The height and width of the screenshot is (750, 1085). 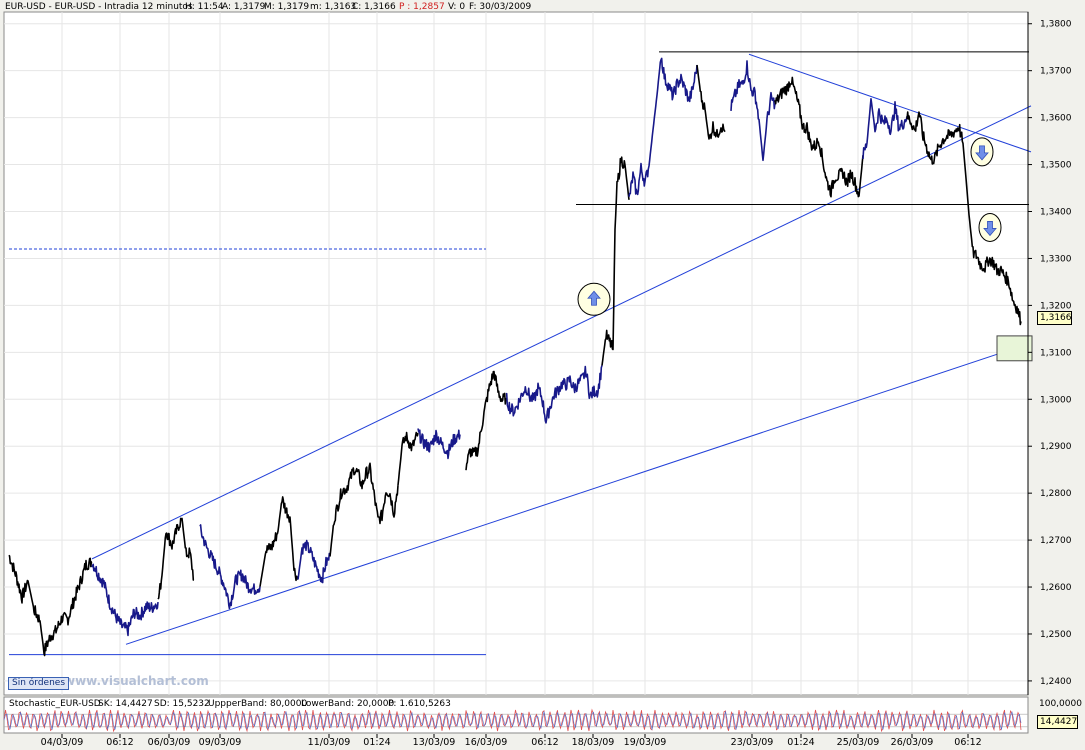 I want to click on stochastic-upper-axis: 100,0000, so click(x=1060, y=704).